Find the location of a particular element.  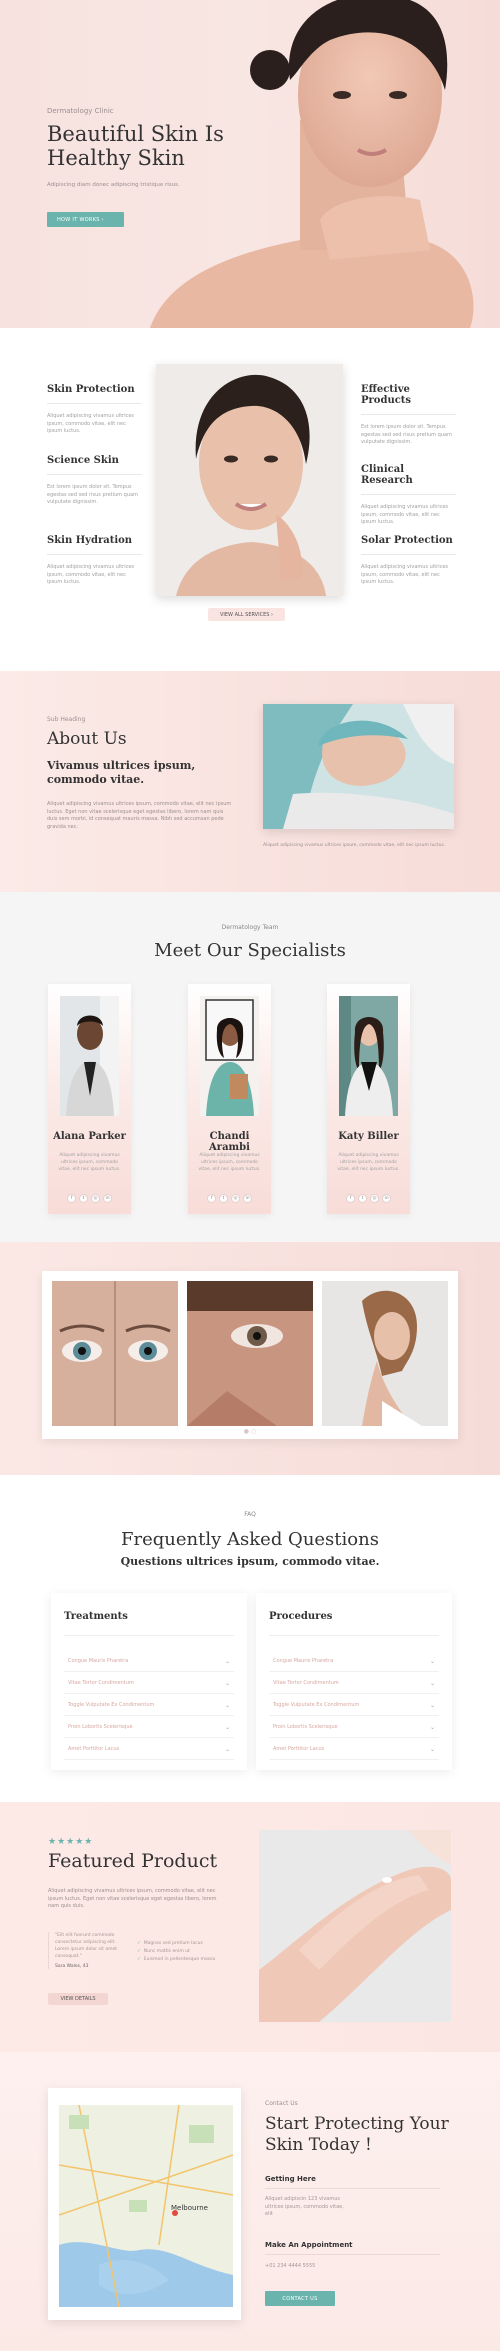

contact-us-button: CONTACT US is located at coordinates (300, 2298).